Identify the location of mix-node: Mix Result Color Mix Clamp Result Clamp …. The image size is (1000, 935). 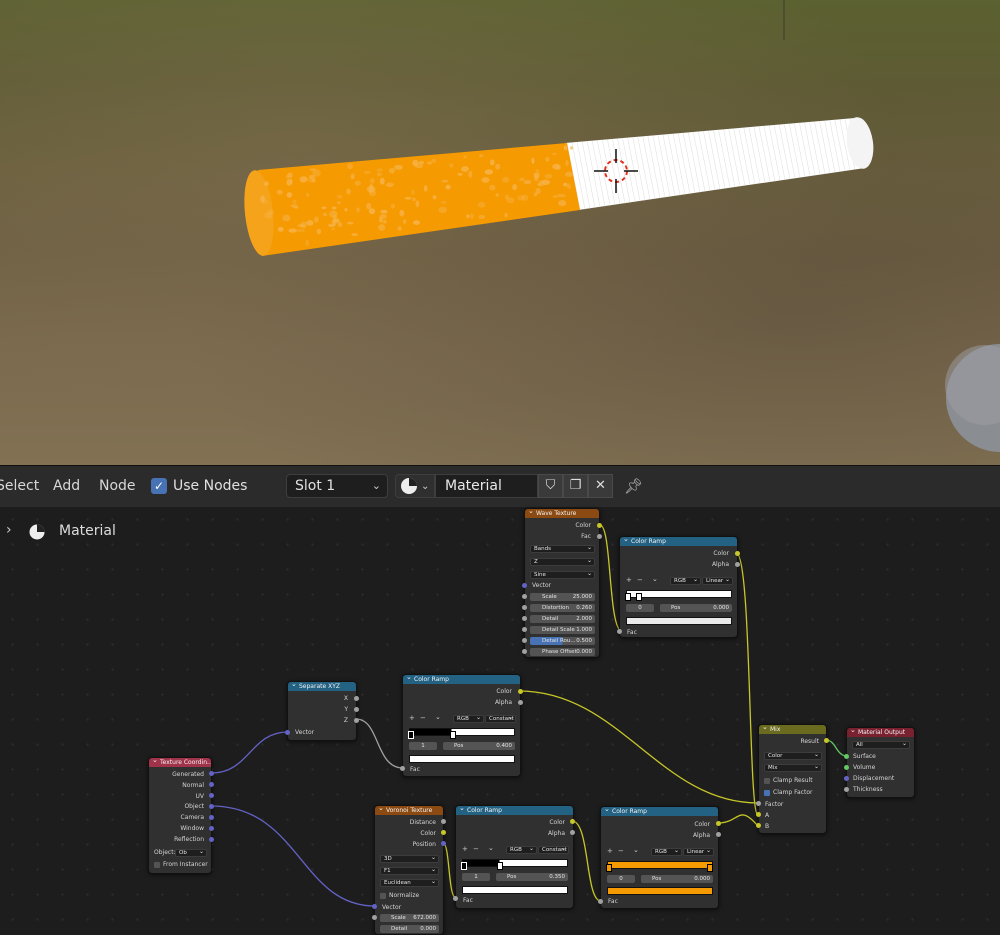
(792, 779).